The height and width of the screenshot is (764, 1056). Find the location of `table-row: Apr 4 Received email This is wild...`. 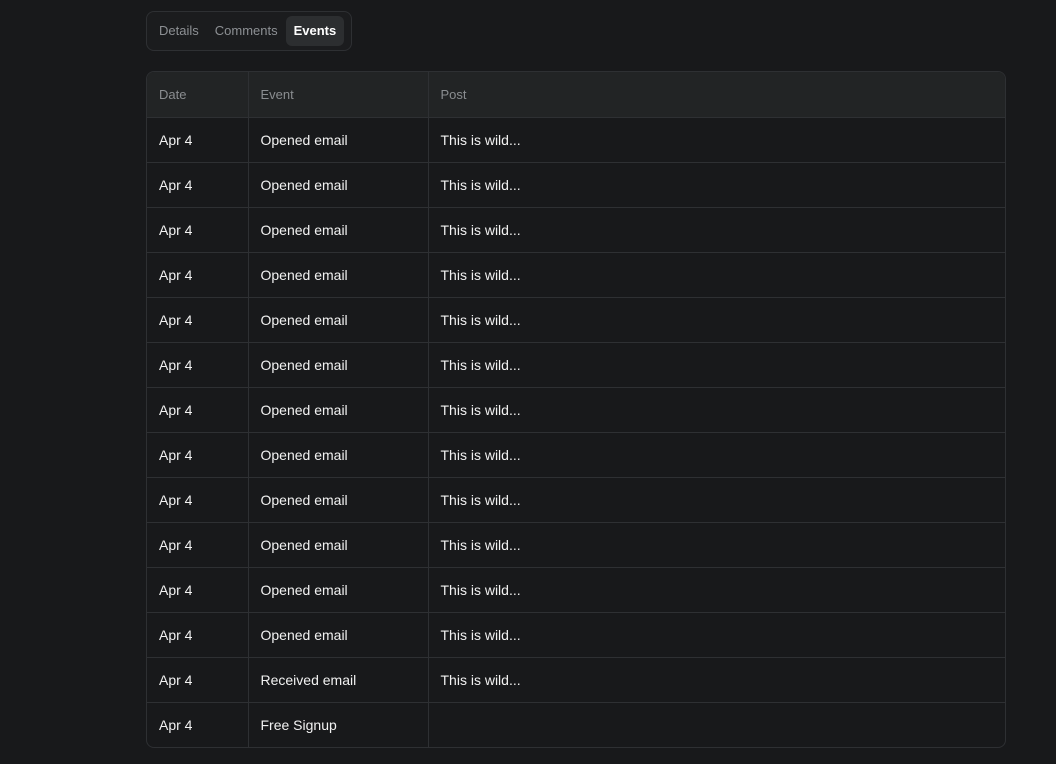

table-row: Apr 4 Received email This is wild... is located at coordinates (576, 679).